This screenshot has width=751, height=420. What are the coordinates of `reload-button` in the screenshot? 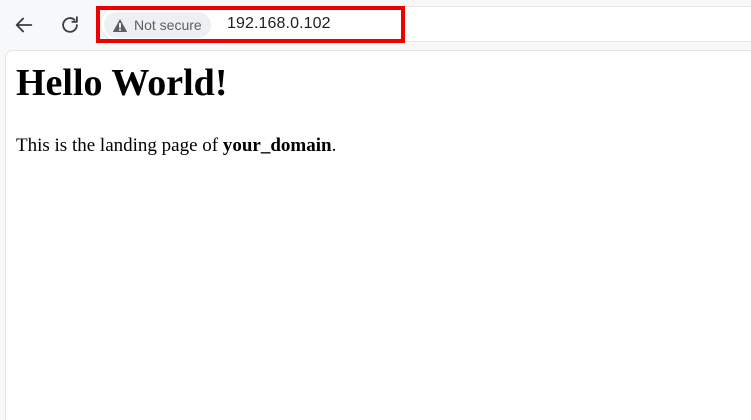 It's located at (70, 25).